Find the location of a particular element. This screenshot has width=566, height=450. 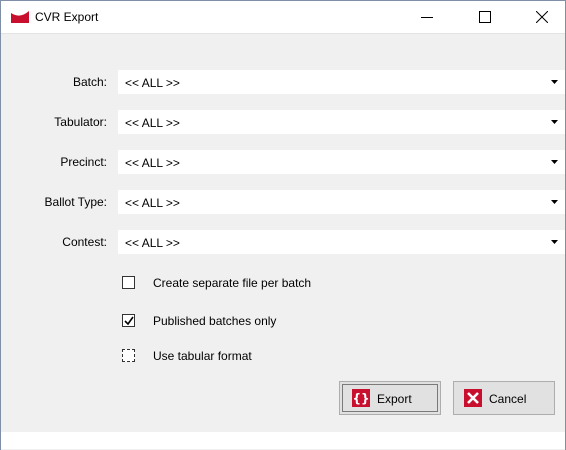

export-button: {} Export is located at coordinates (390, 398).